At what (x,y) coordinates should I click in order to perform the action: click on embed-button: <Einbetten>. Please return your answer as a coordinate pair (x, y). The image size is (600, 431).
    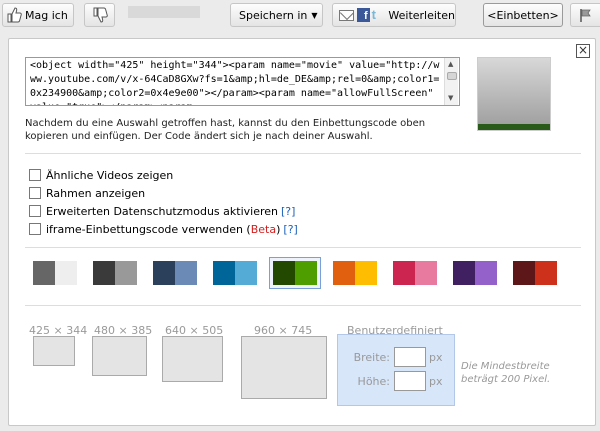
    Looking at the image, I should click on (523, 15).